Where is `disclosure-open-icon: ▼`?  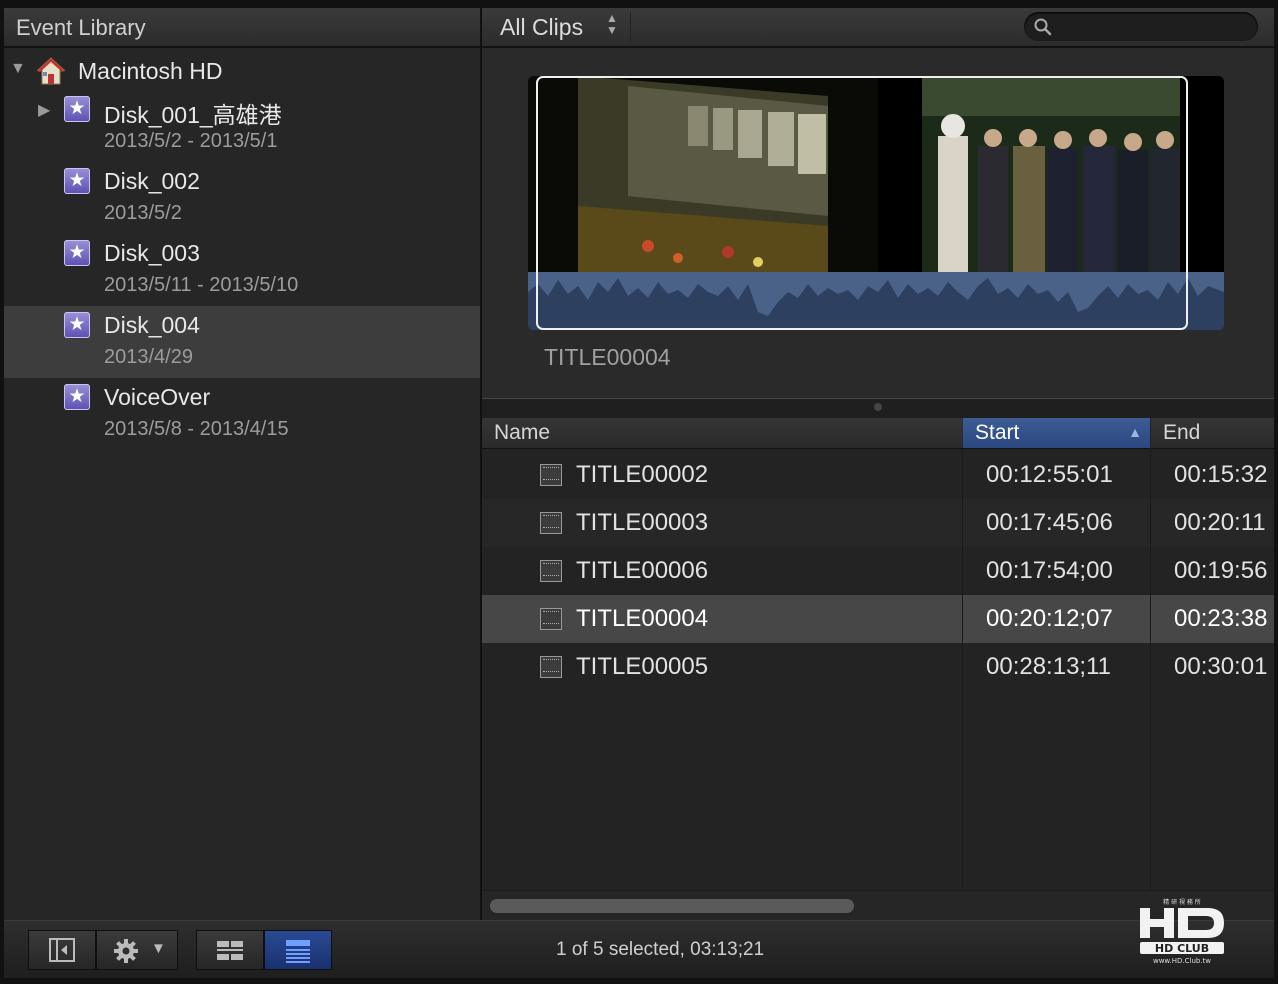 disclosure-open-icon: ▼ is located at coordinates (18, 69).